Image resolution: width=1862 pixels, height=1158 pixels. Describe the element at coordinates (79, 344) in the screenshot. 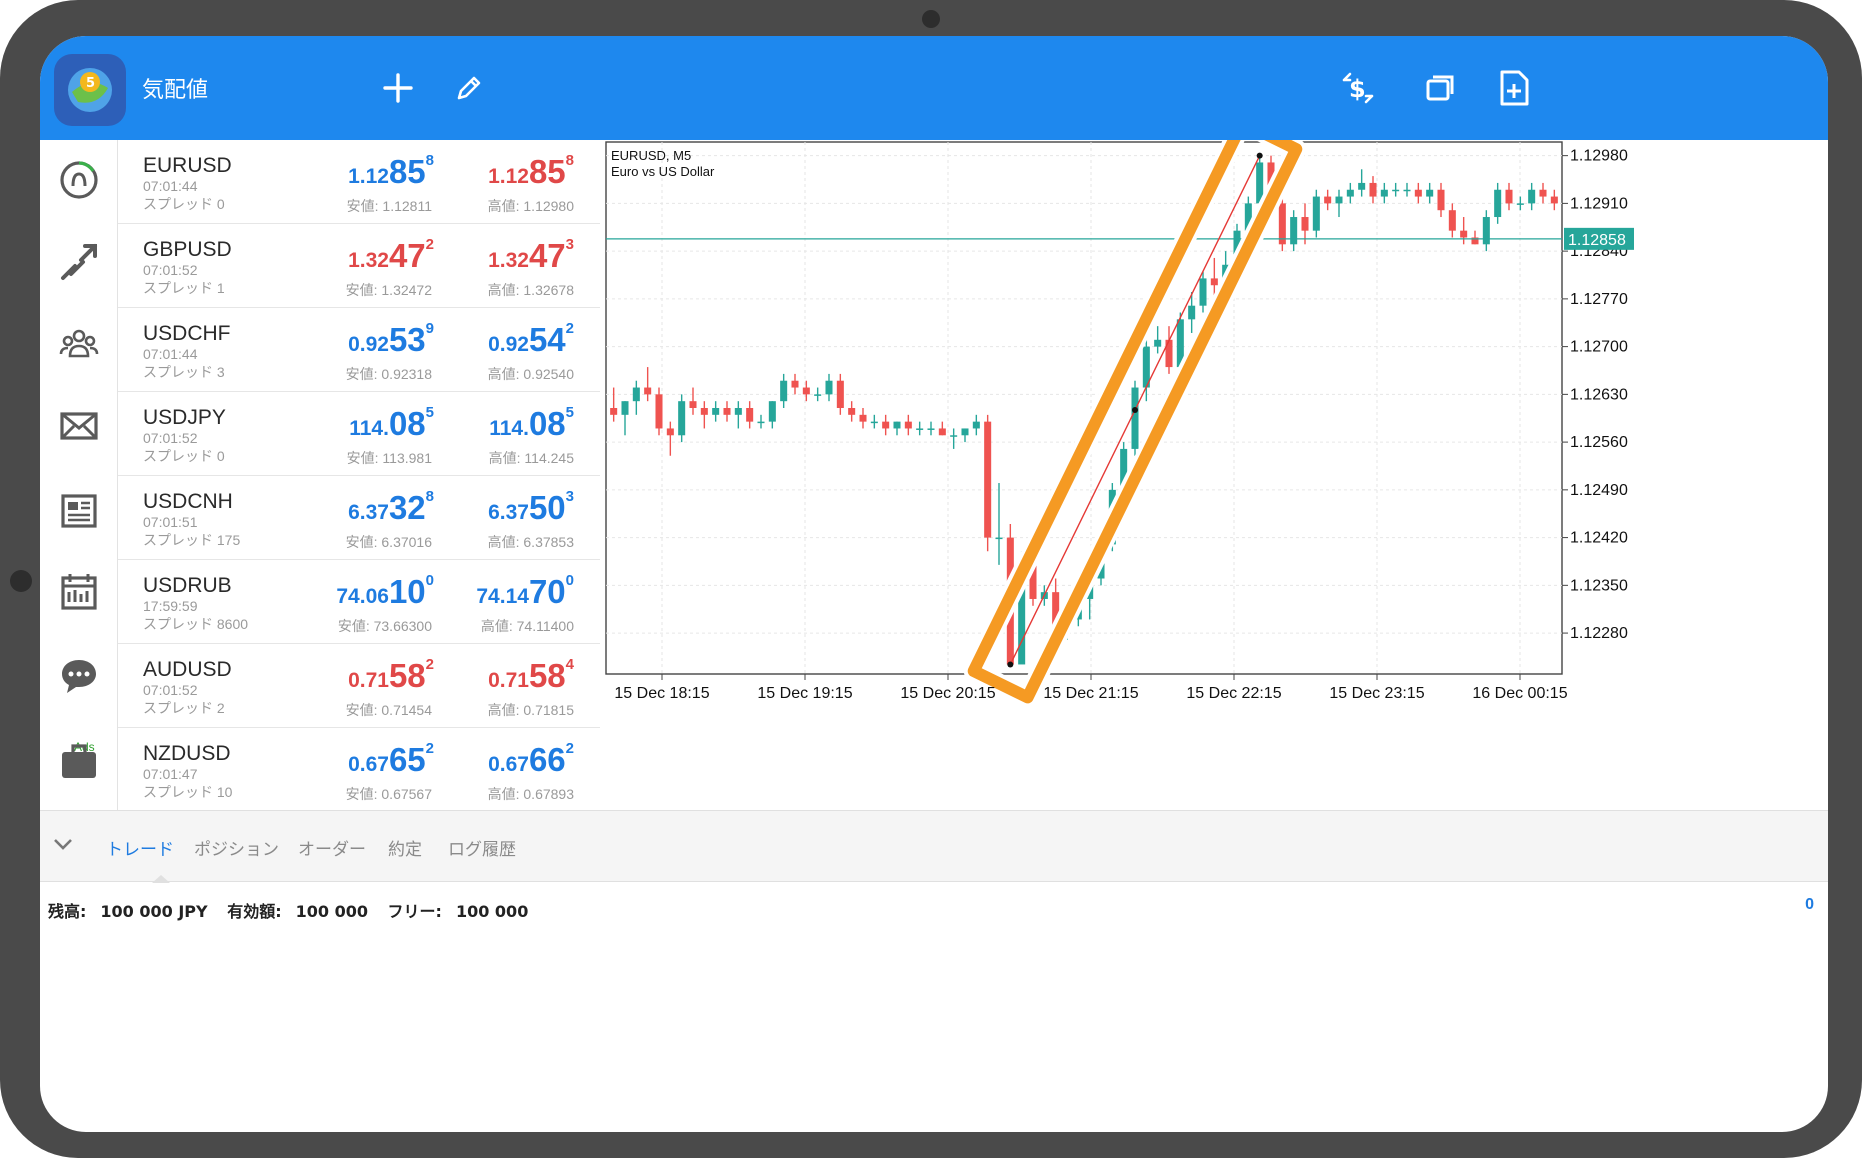

I see `community-icon` at that location.